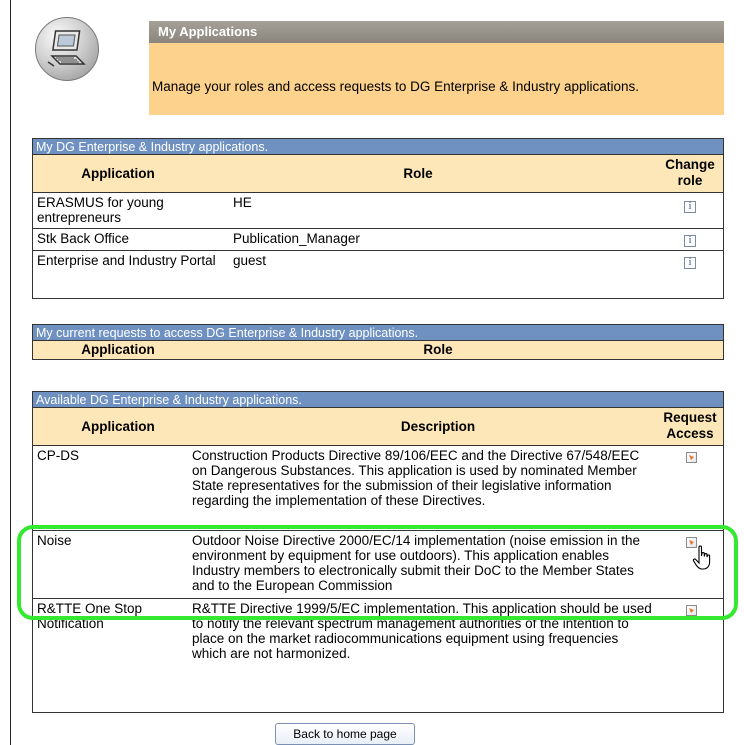 The image size is (744, 745). I want to click on hand-cursor-icon, so click(703, 559).